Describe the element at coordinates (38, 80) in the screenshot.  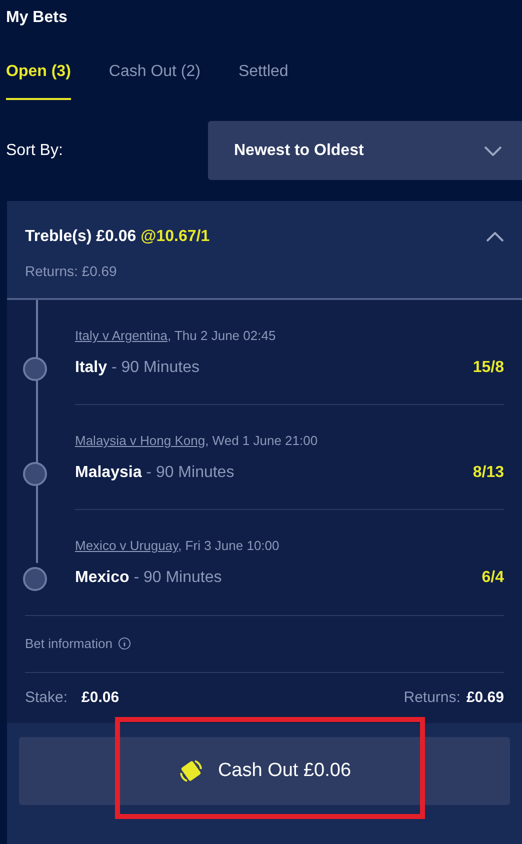
I see `tab: Open (3)` at that location.